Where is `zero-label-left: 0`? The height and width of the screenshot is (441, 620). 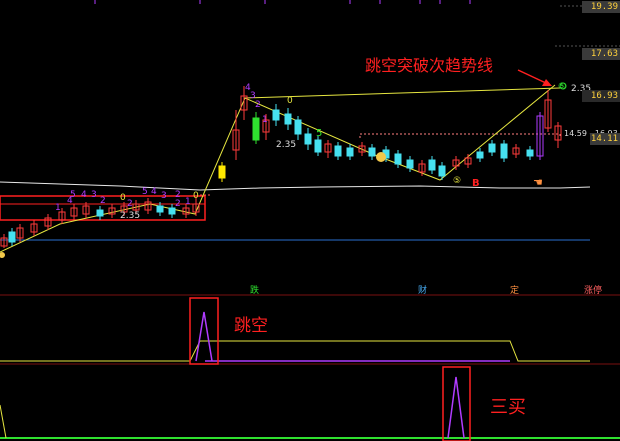
zero-label-left: 0 is located at coordinates (196, 196).